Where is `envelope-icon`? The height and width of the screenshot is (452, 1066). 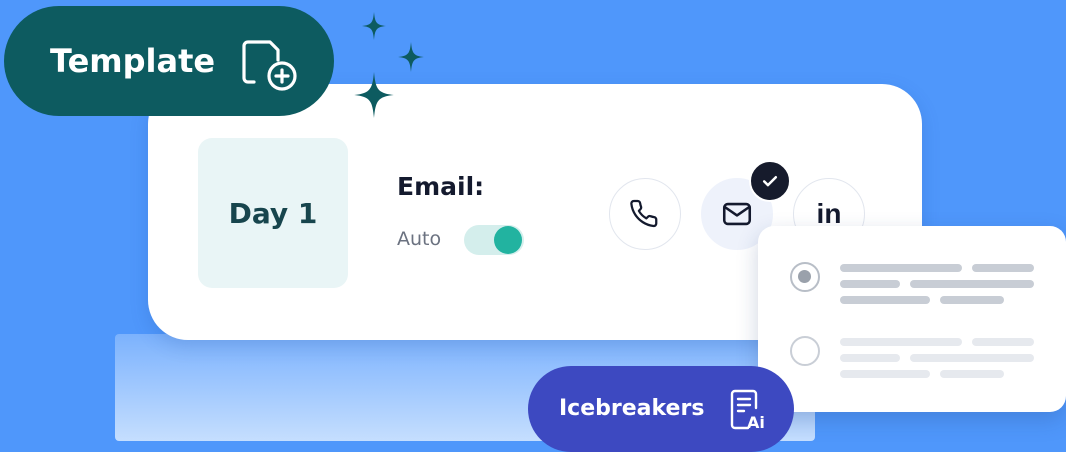
envelope-icon is located at coordinates (737, 214).